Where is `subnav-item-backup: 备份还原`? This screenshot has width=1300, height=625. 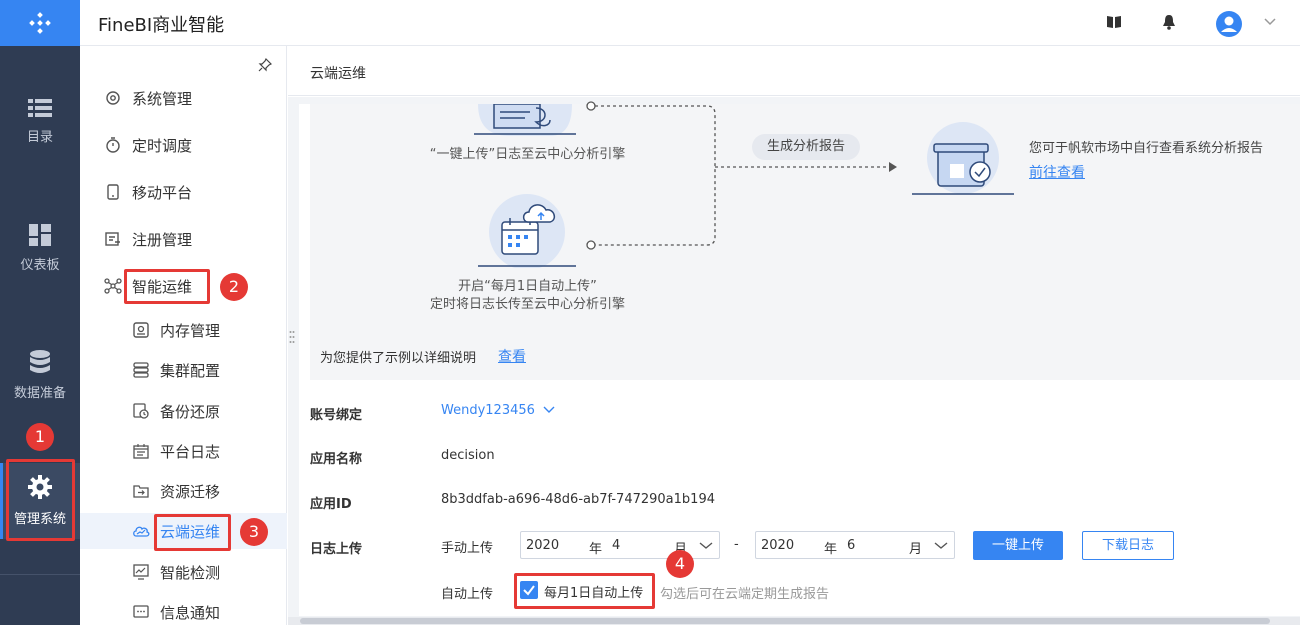 subnav-item-backup: 备份还原 is located at coordinates (183, 411).